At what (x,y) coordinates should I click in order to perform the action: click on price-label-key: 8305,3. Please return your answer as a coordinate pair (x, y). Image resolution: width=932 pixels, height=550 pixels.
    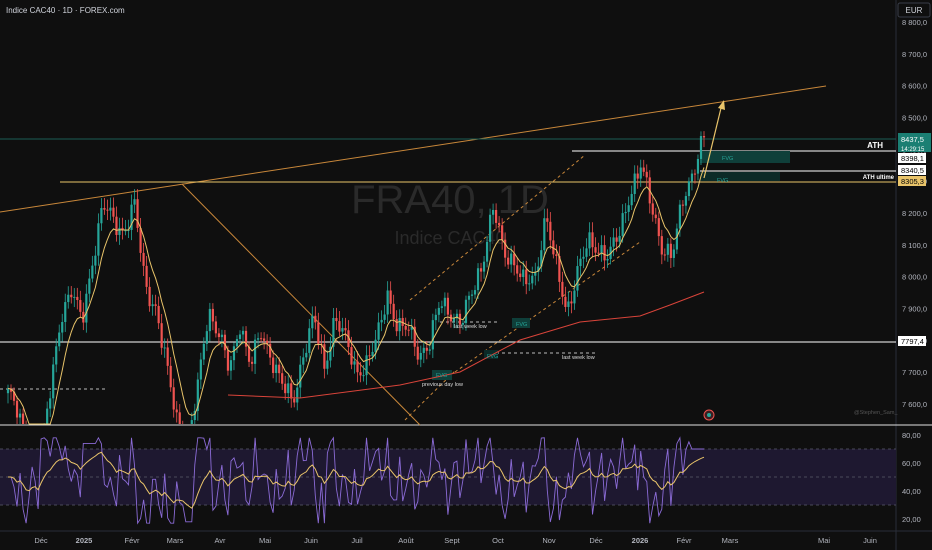
    Looking at the image, I should click on (912, 181).